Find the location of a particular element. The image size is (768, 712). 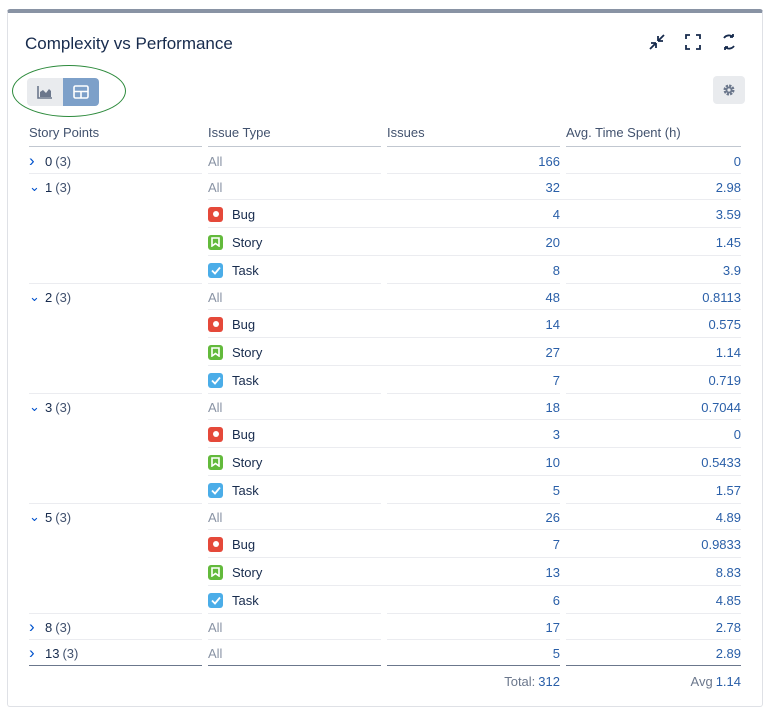

gadget-title: Complexity vs Performance is located at coordinates (129, 43).